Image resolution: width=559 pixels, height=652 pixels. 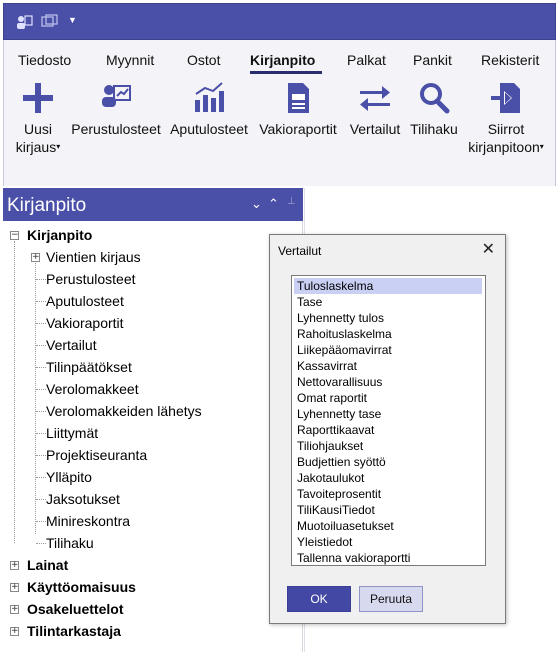 What do you see at coordinates (47, 205) in the screenshot?
I see `panel-title: Kirjanpito` at bounding box center [47, 205].